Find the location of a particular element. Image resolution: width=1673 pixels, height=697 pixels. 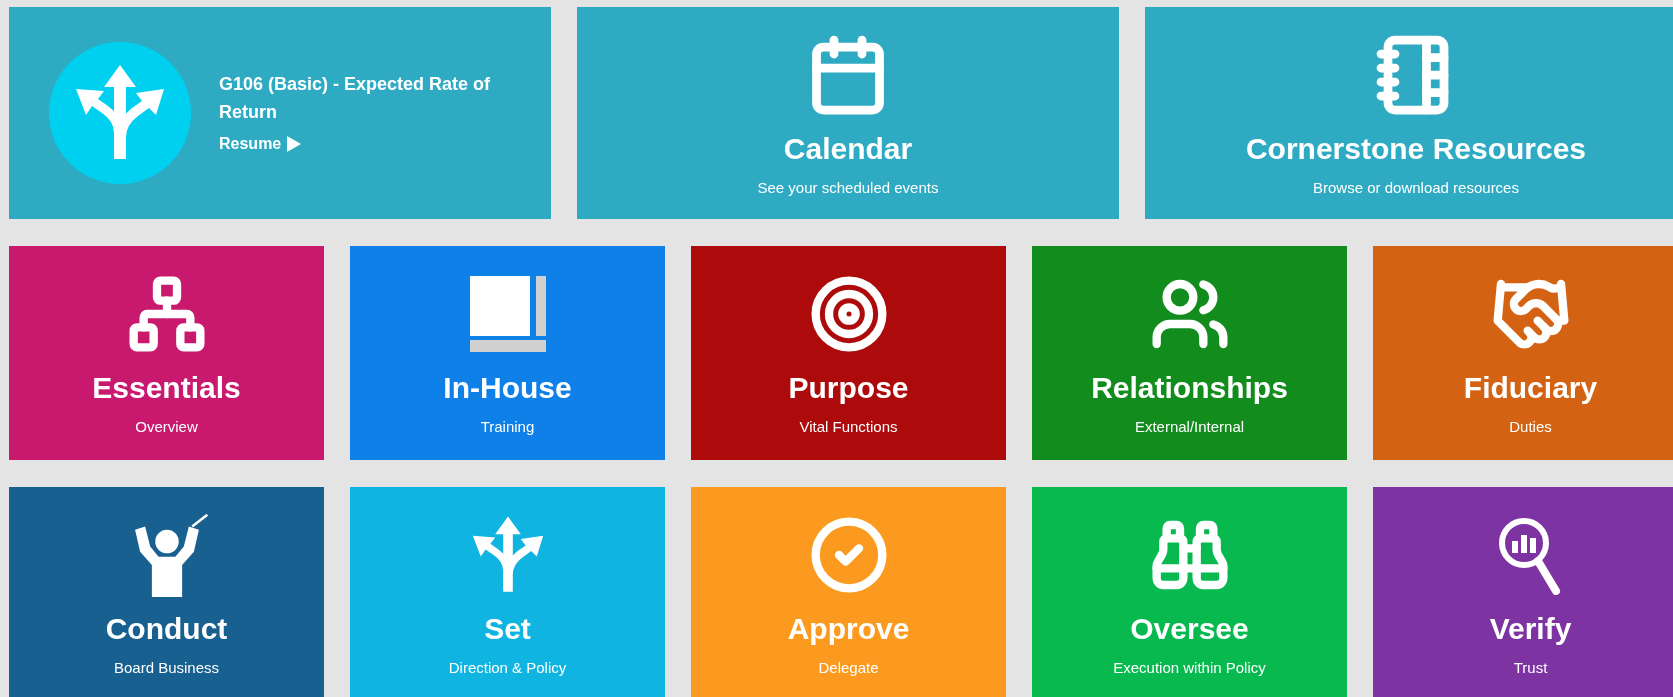

menu-tile: In-House Training is located at coordinates (507, 353).